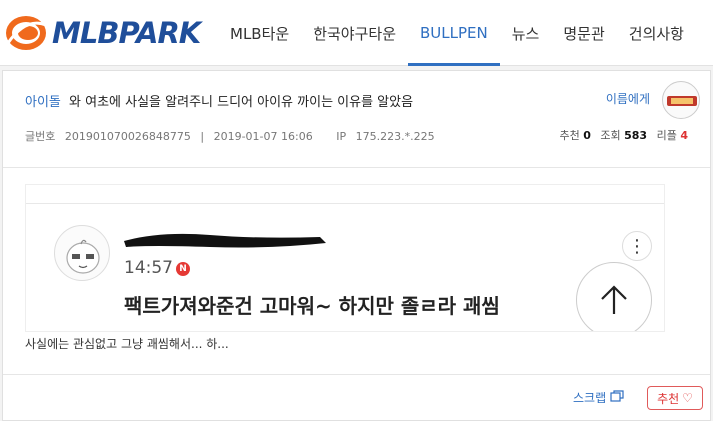 Image resolution: width=713 pixels, height=421 pixels. Describe the element at coordinates (687, 398) in the screenshot. I see `heart-icon: ♡` at that location.